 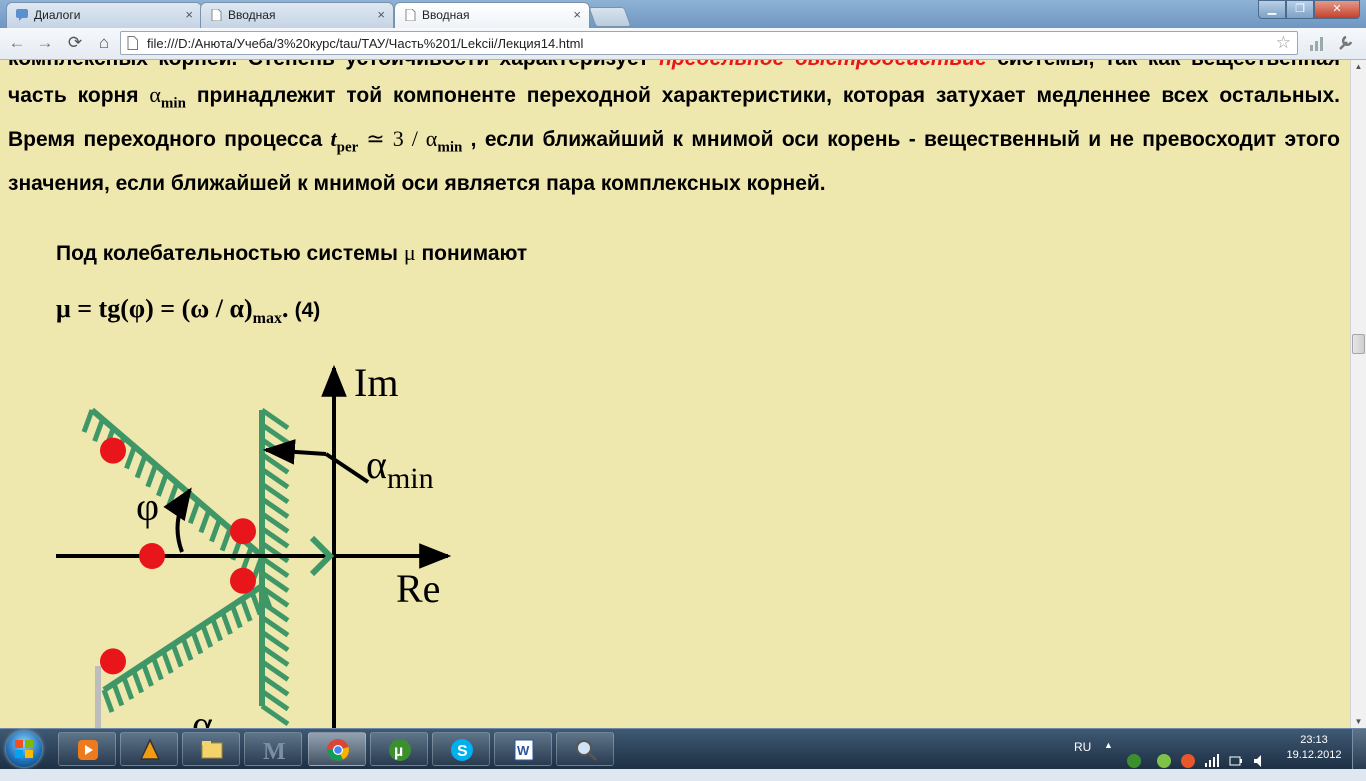 I want to click on skype-icon: S, so click(x=462, y=750).